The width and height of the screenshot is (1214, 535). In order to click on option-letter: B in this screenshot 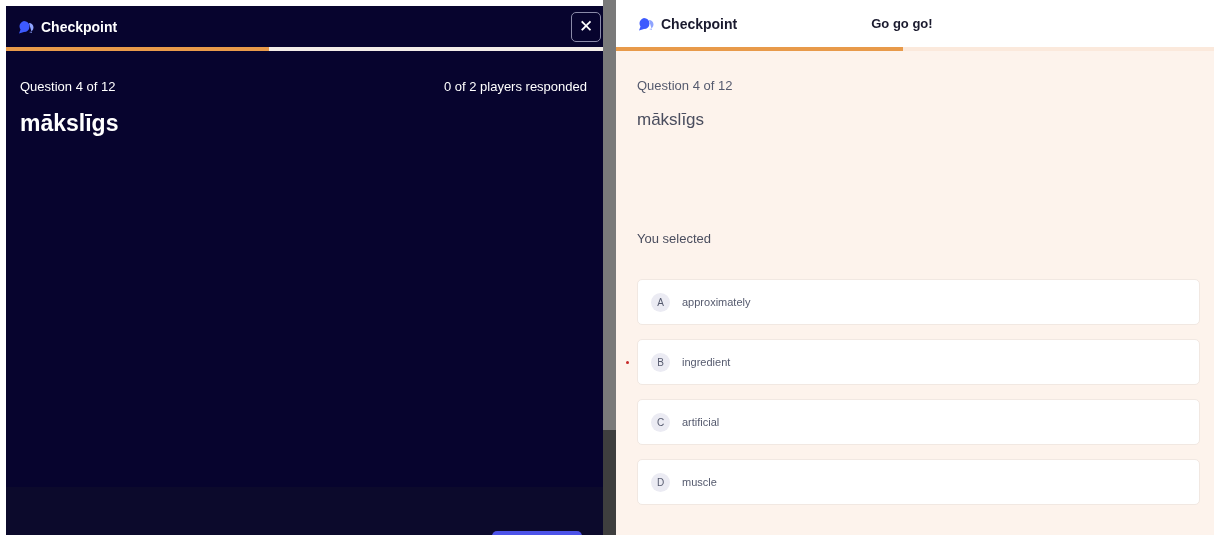, I will do `click(660, 362)`.